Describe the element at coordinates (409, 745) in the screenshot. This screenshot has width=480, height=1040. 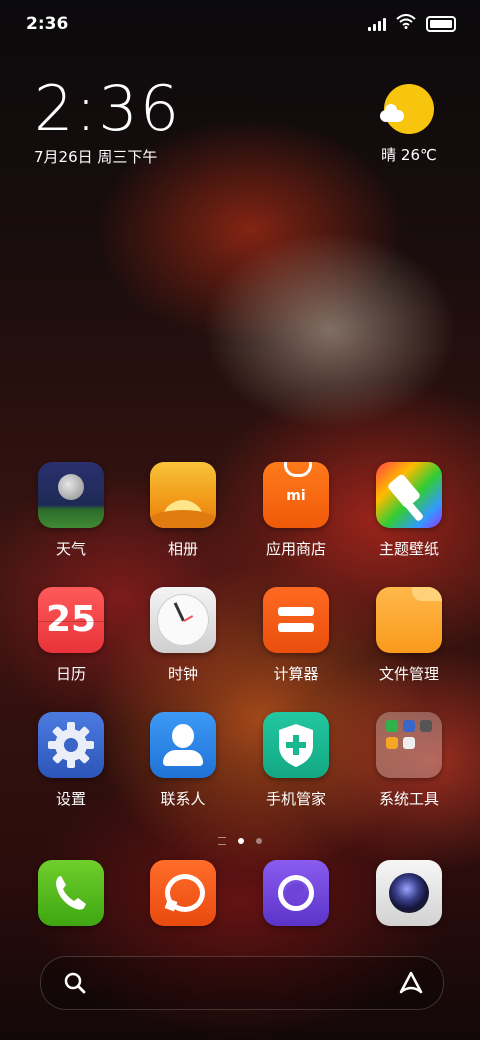
I see `system-tools-folder-icon` at that location.